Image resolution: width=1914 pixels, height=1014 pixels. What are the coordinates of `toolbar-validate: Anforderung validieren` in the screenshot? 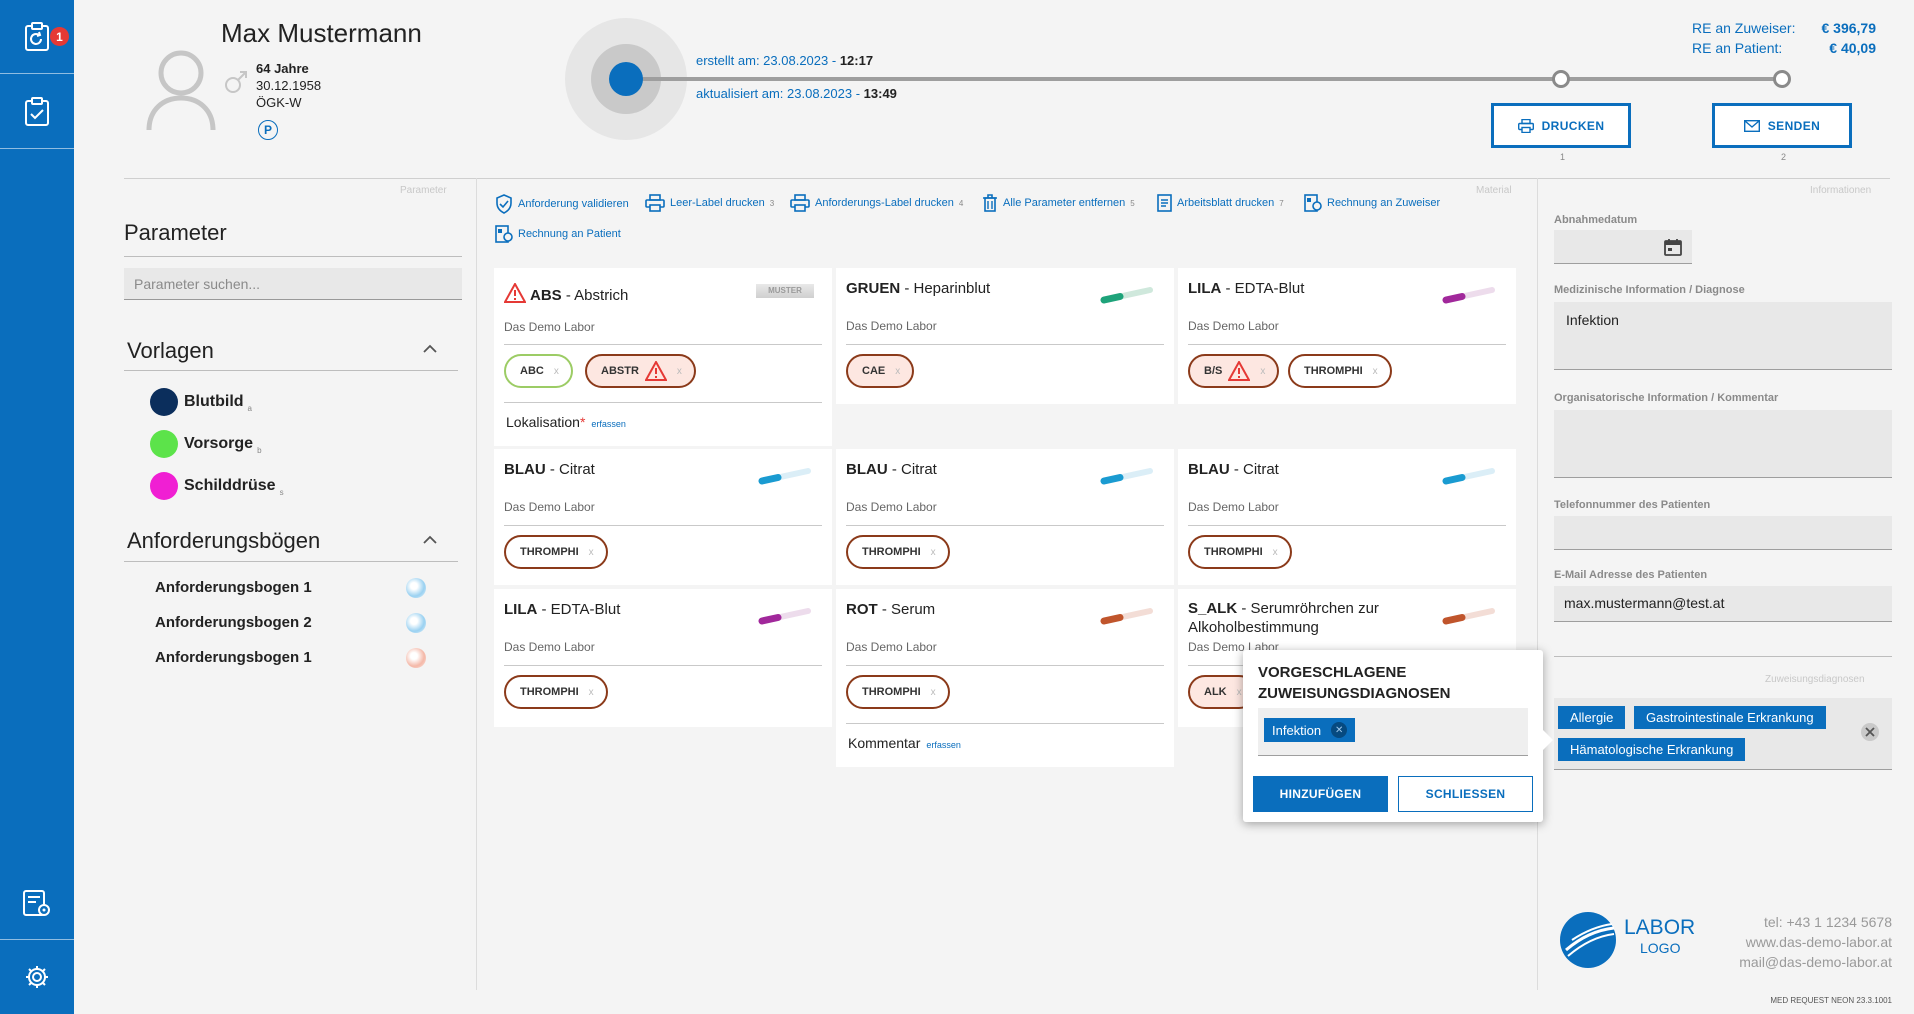 It's located at (562, 204).